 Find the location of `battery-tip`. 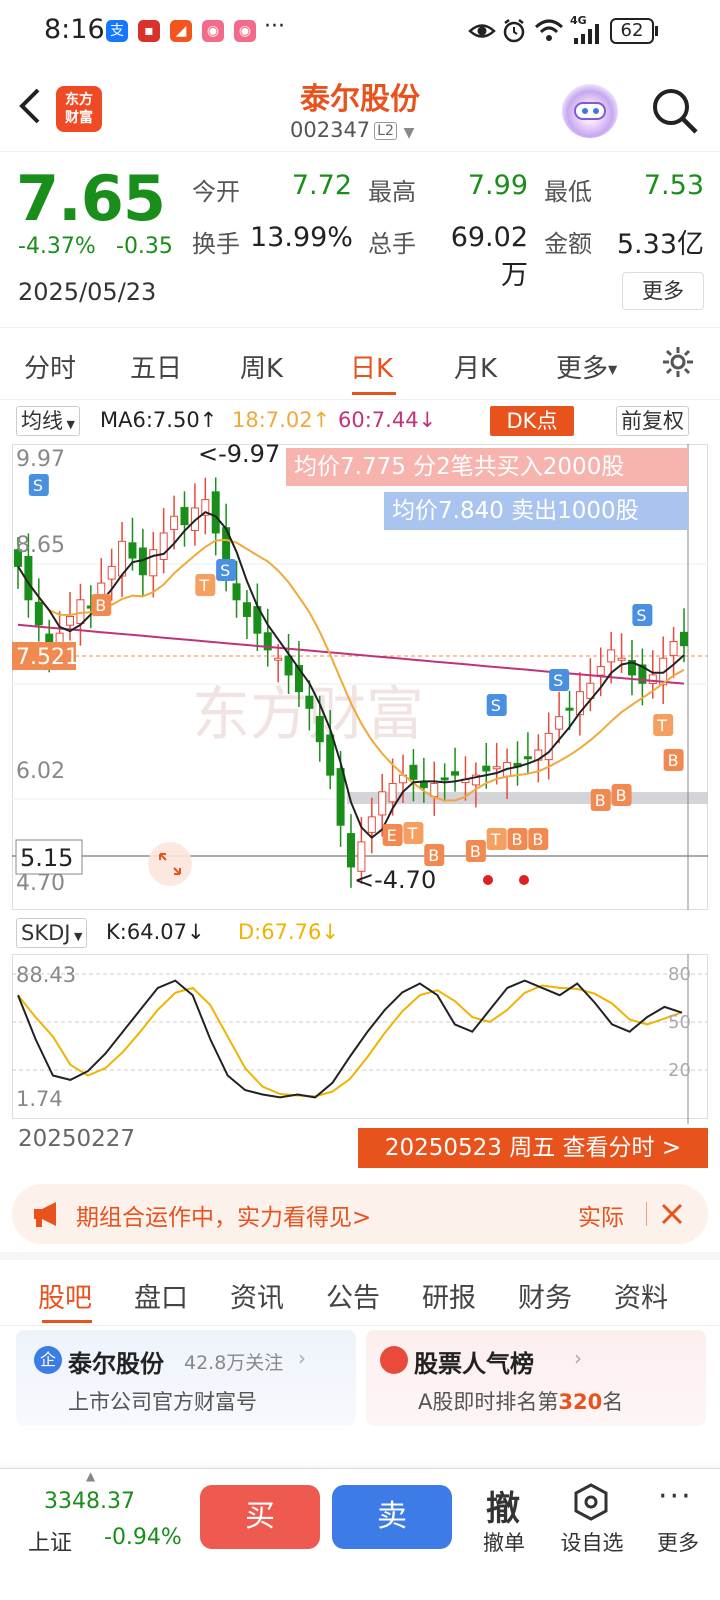

battery-tip is located at coordinates (656, 31).